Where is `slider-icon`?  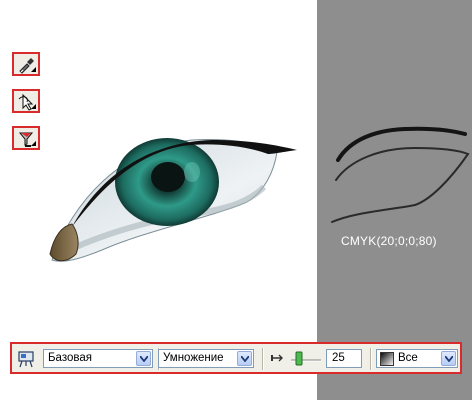
slider-icon is located at coordinates (306, 358).